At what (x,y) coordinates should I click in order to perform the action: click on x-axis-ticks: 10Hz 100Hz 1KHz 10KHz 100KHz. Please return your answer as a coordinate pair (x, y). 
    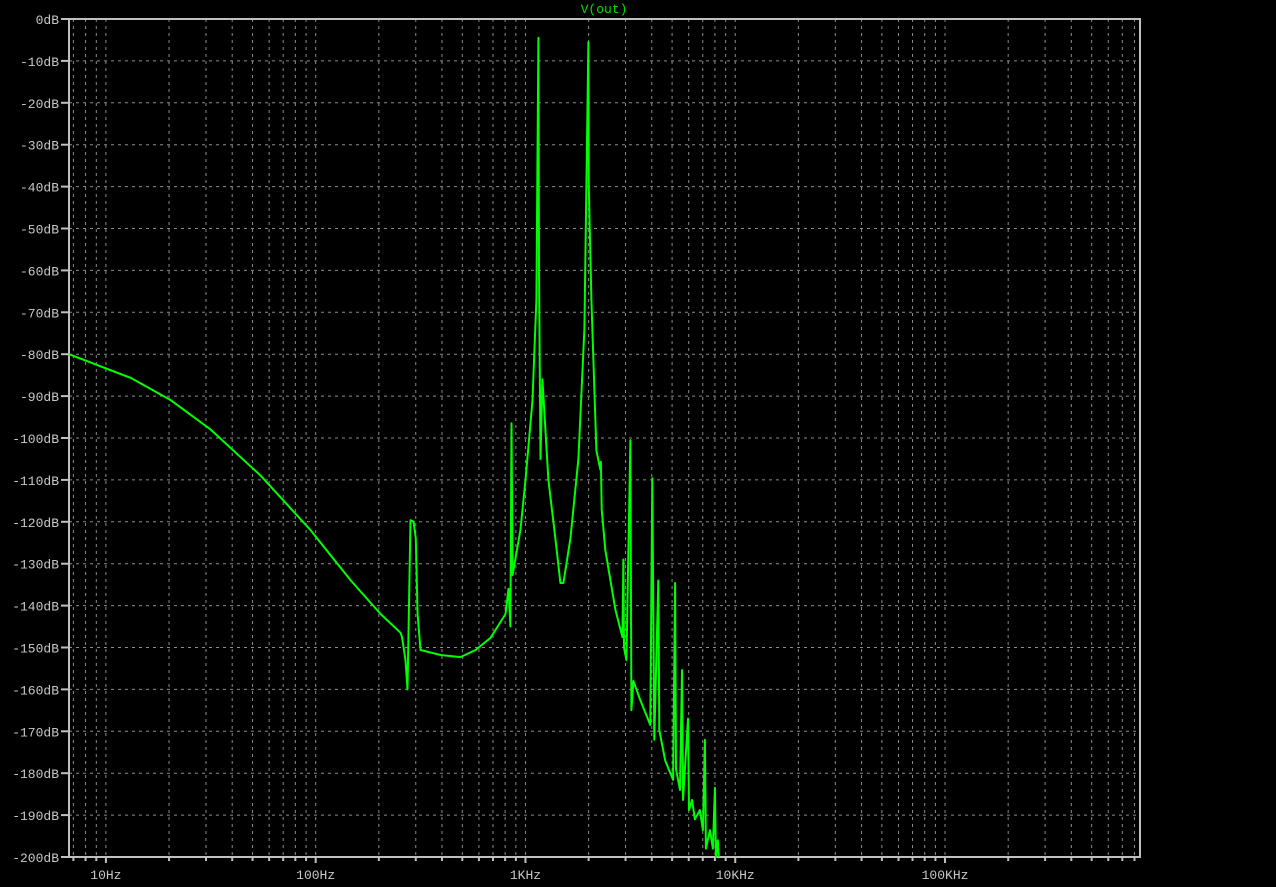
    Looking at the image, I should click on (604, 870).